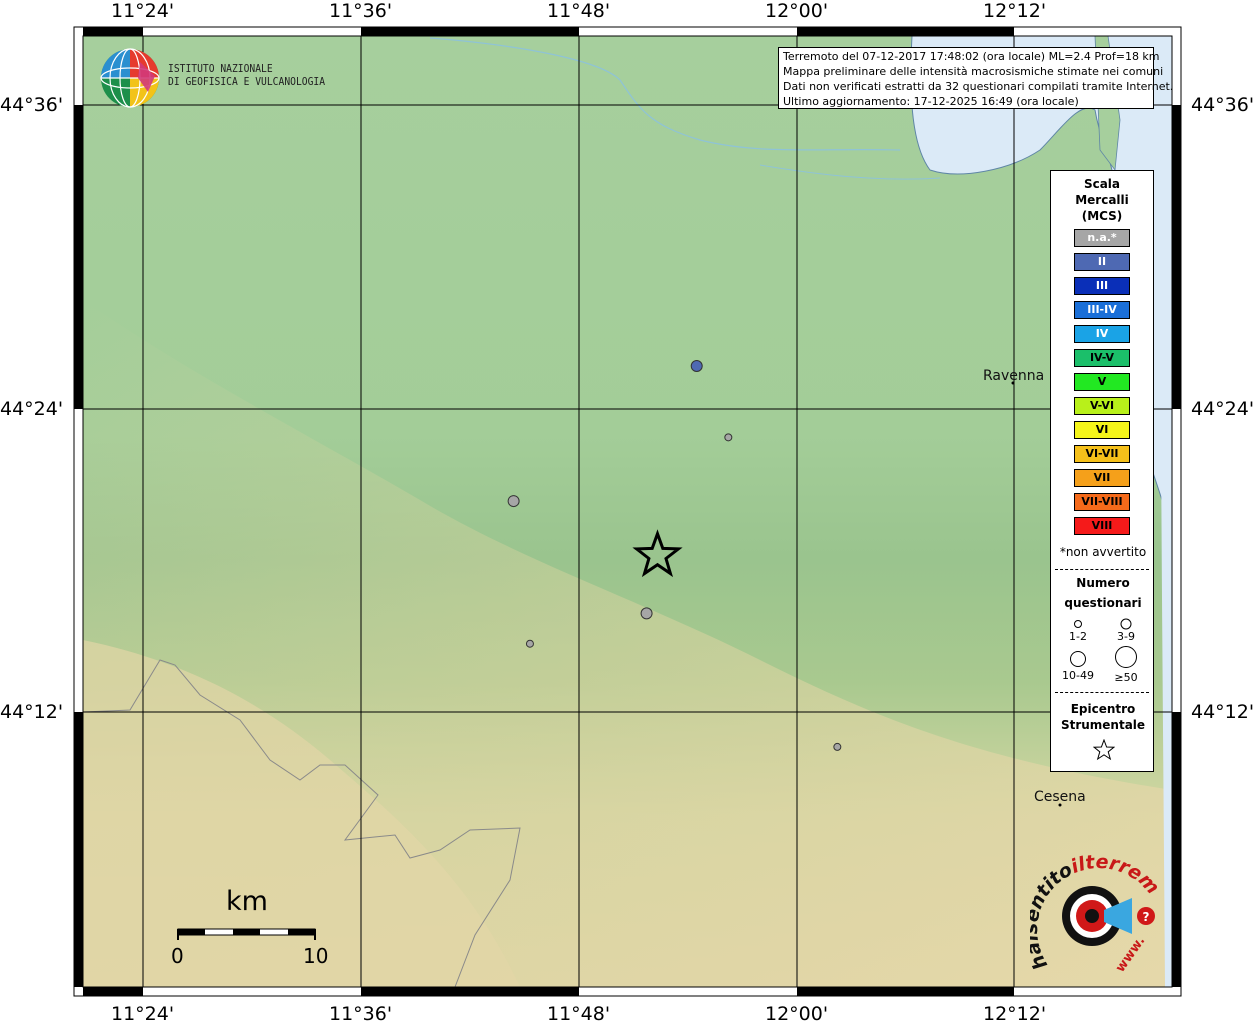 The image size is (1255, 1025). I want to click on scale-start: 0, so click(177, 956).